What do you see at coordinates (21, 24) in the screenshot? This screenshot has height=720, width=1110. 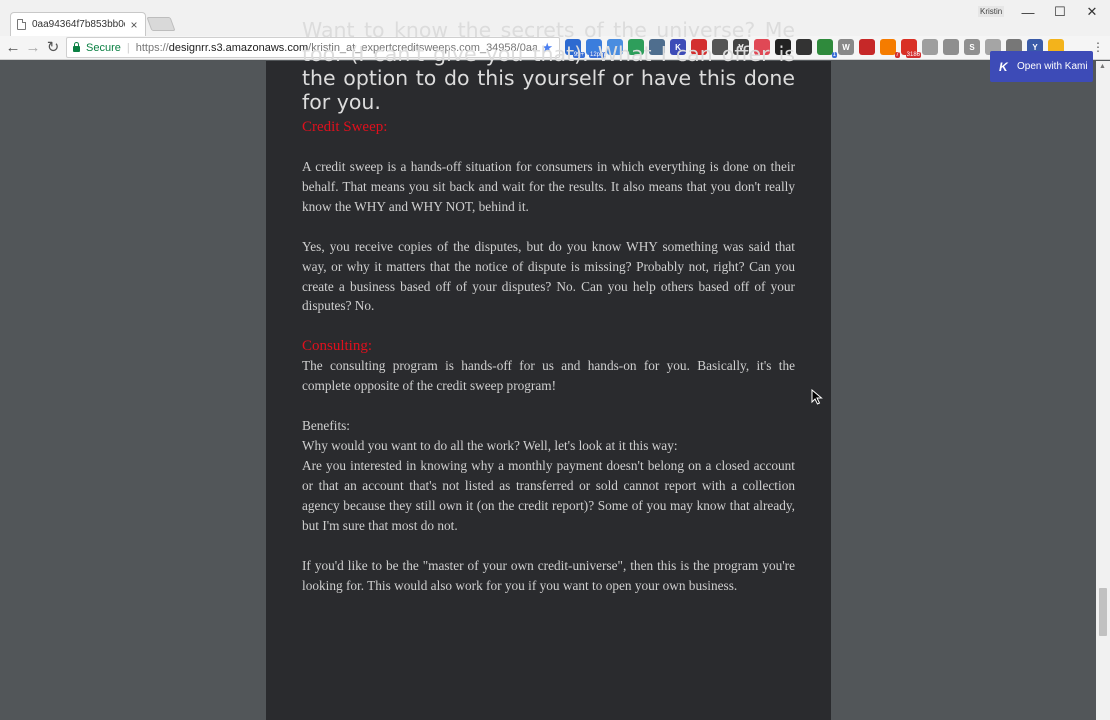 I see `document-icon` at bounding box center [21, 24].